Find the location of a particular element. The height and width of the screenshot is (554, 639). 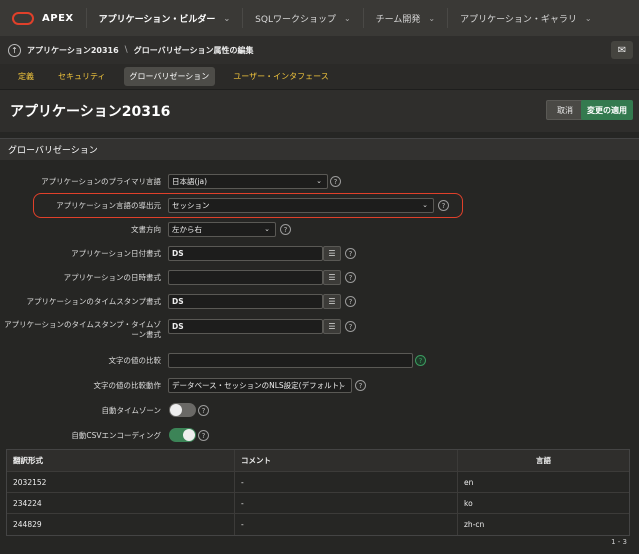

timestamp-tz-format-value: DS is located at coordinates (178, 326).